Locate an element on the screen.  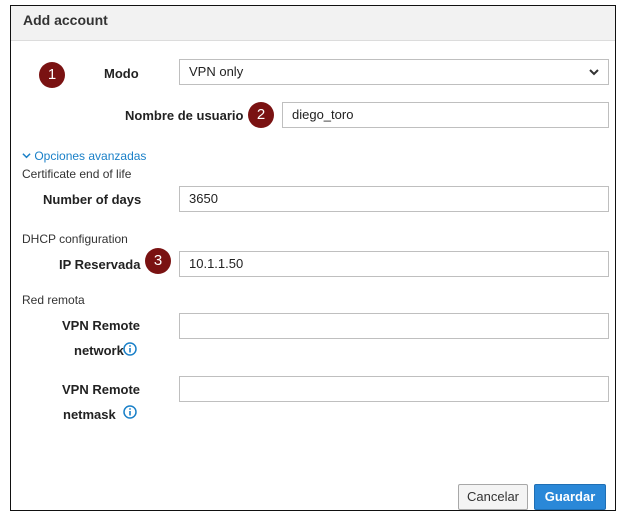
mode-select-value: VPN only is located at coordinates (216, 71).